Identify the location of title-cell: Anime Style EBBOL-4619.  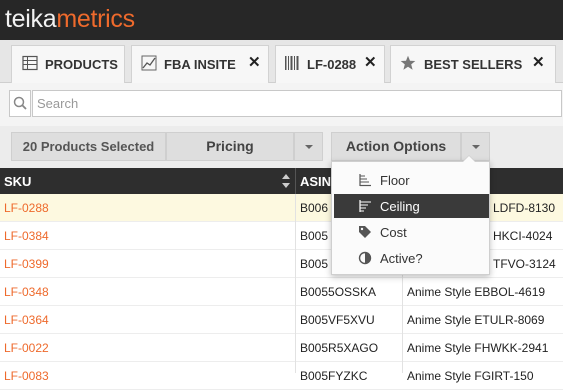
(476, 292).